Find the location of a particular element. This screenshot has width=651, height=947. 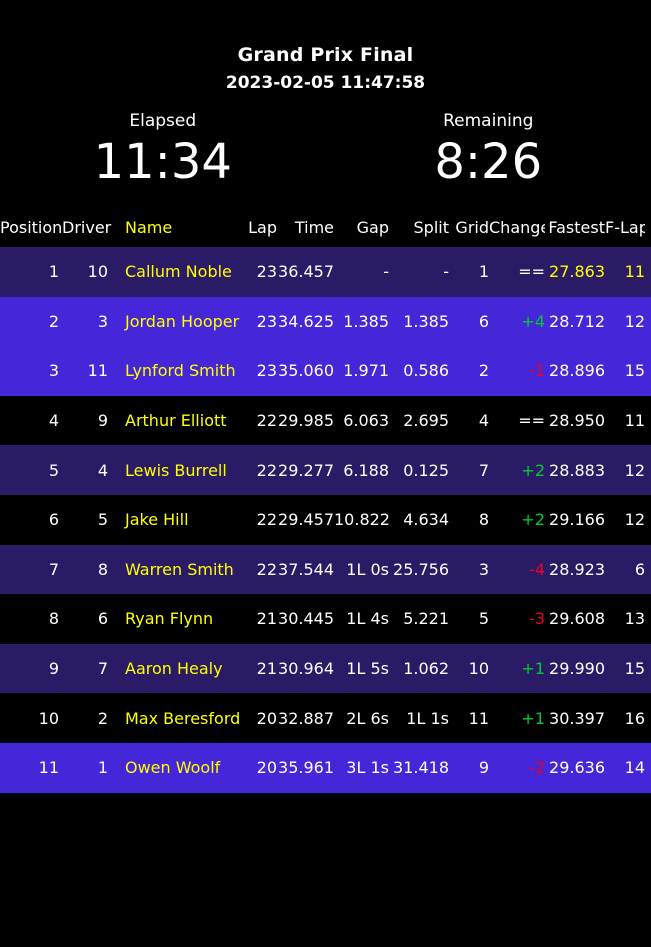

cell-driver: 10 is located at coordinates (97, 272).